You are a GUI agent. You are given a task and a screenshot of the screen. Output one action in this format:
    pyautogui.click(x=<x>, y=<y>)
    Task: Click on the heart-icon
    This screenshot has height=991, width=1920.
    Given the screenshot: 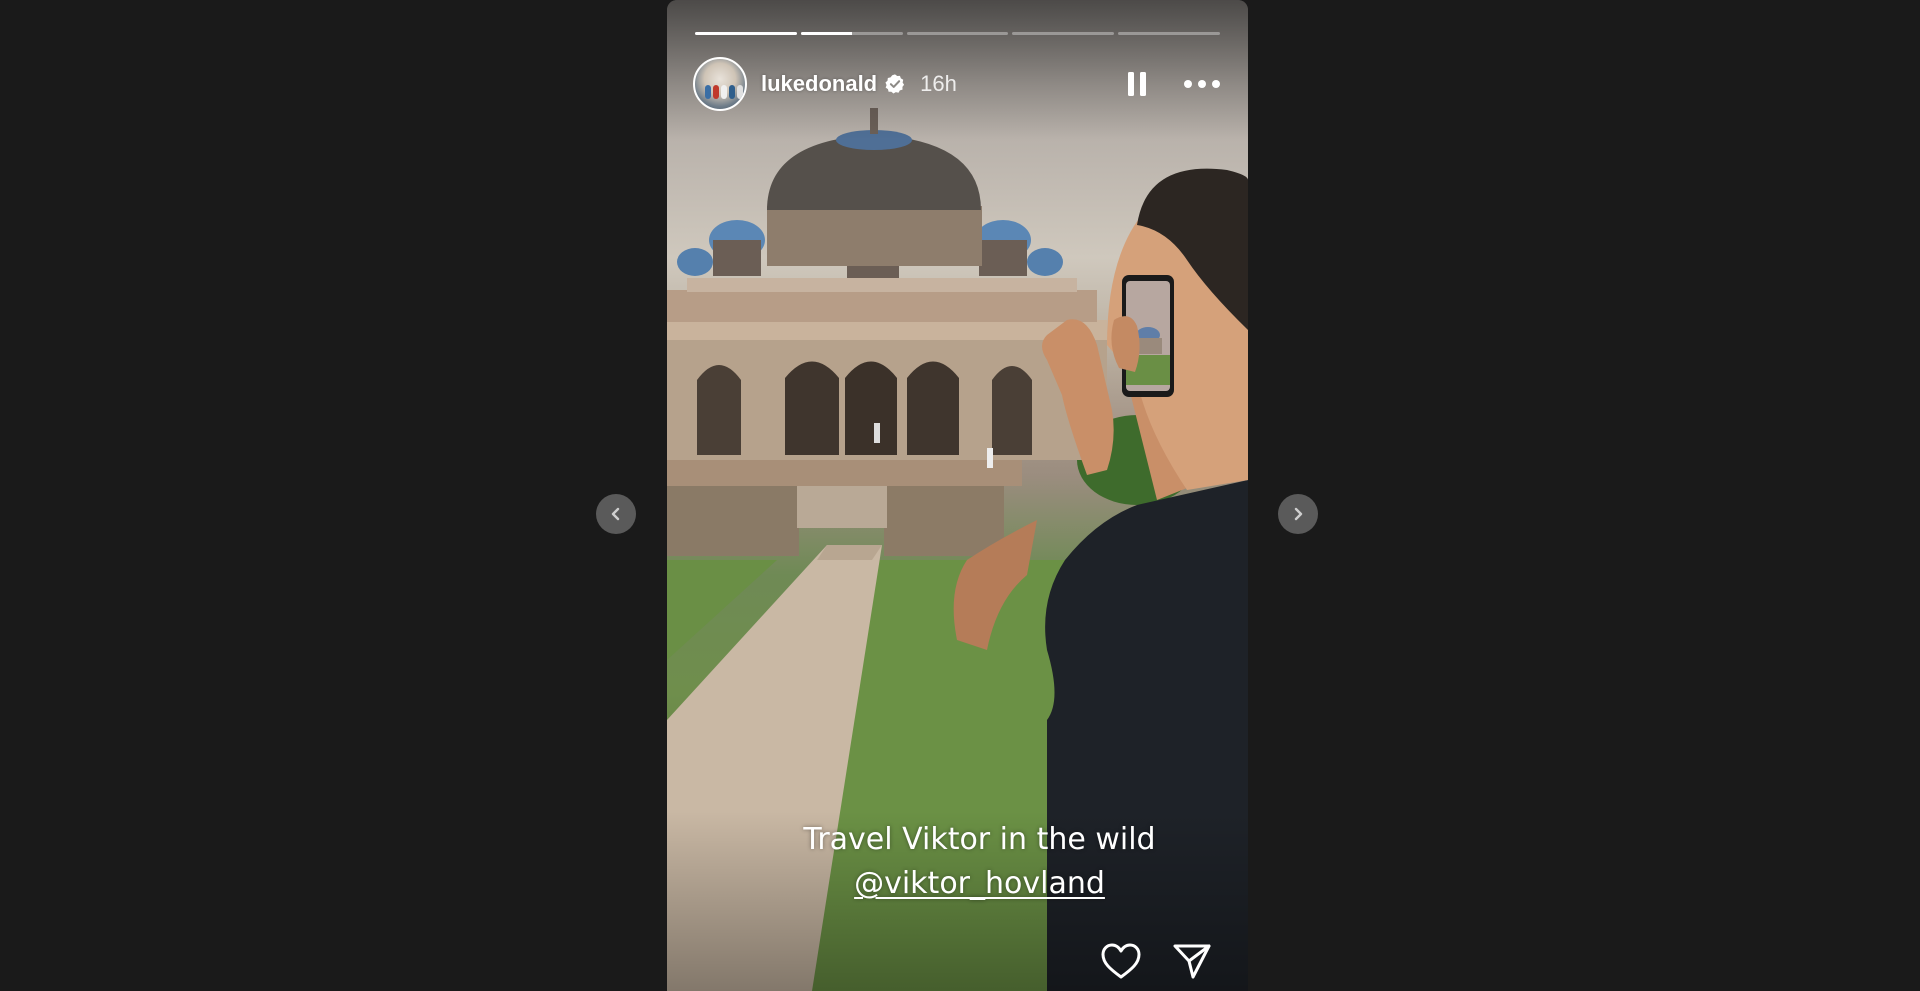 What is the action you would take?
    pyautogui.click(x=1121, y=960)
    